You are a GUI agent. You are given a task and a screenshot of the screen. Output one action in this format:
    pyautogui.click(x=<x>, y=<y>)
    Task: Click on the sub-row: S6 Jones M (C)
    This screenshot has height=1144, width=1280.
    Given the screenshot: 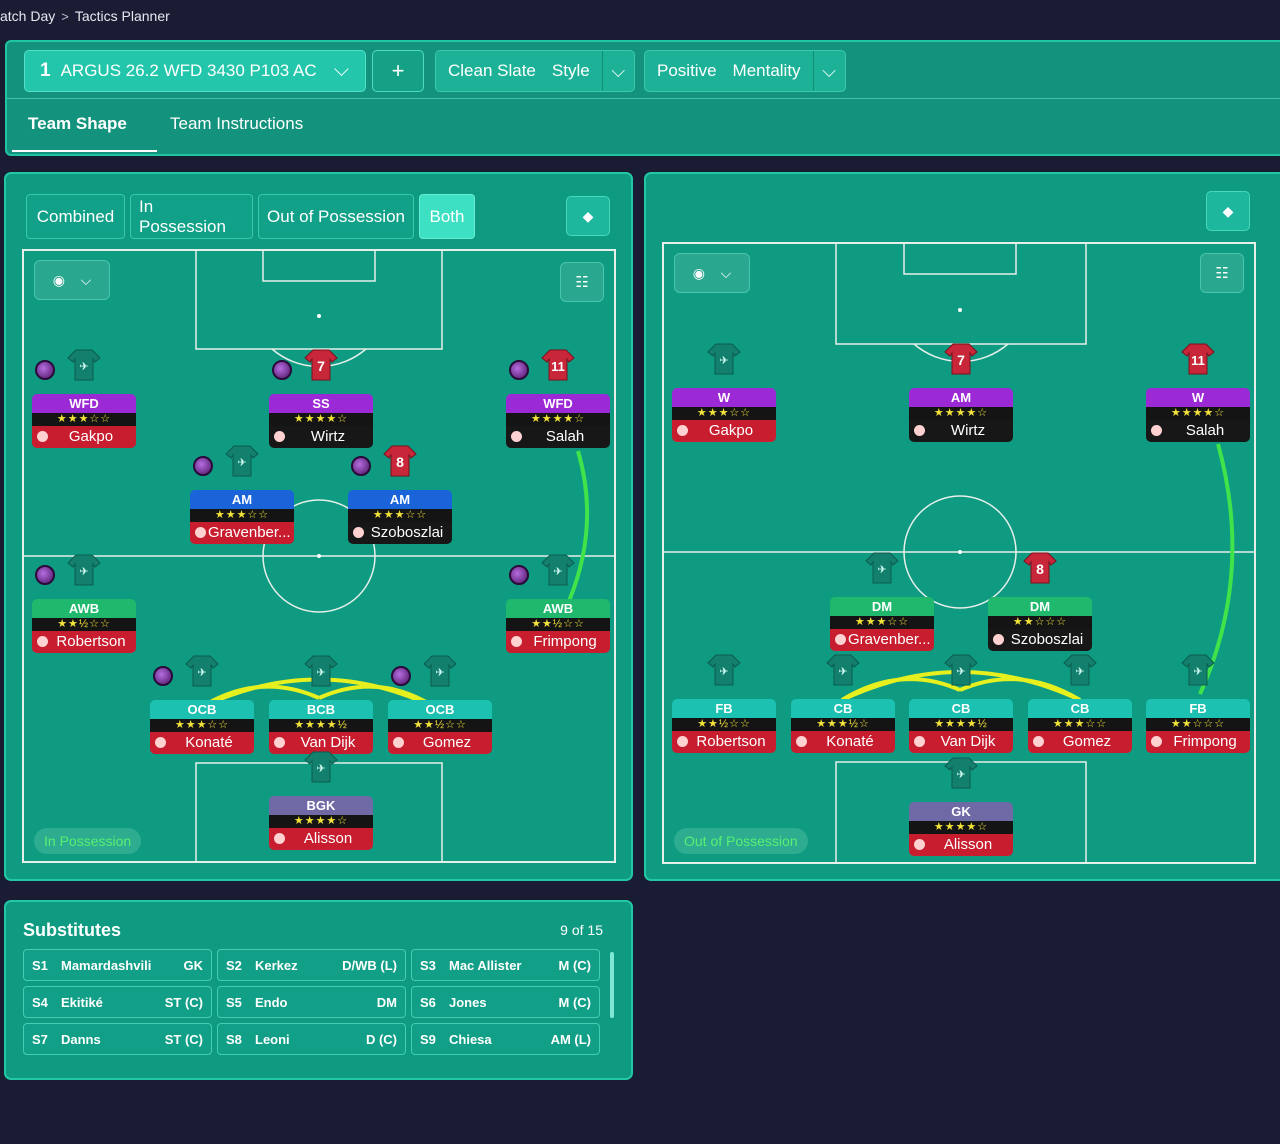 What is the action you would take?
    pyautogui.click(x=505, y=1002)
    